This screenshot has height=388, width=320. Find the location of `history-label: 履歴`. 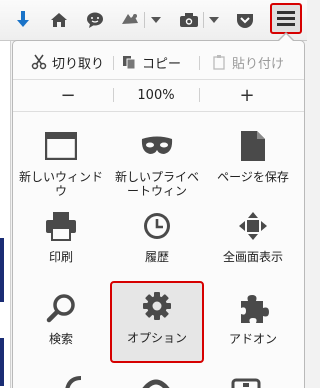

history-label: 履歴 is located at coordinates (156, 257).